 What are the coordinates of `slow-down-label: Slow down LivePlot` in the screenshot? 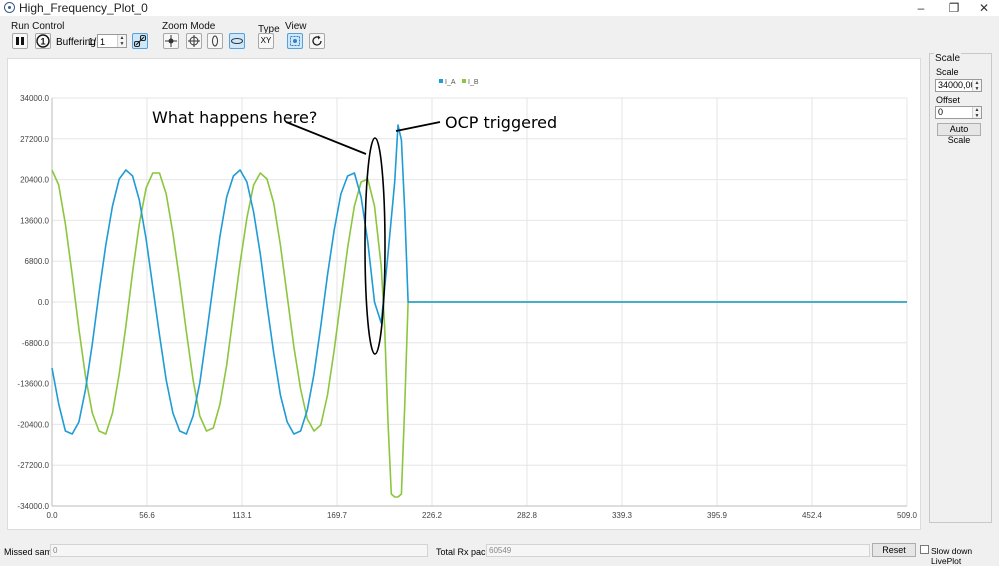 It's located at (952, 556).